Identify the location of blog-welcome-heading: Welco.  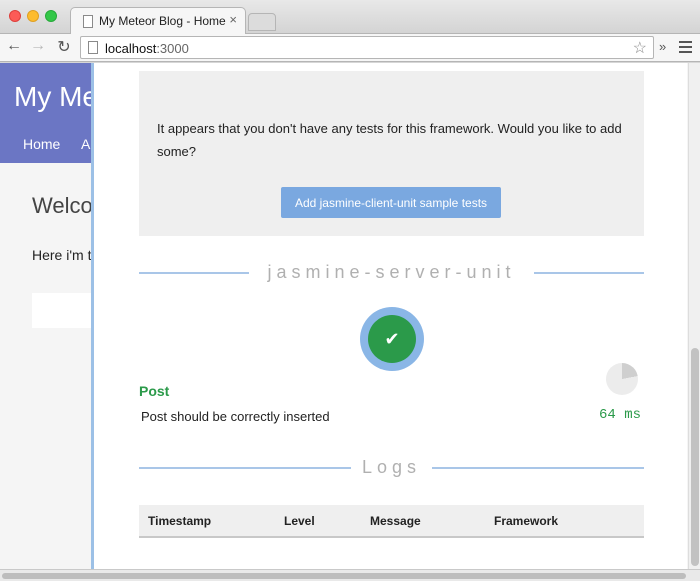
(62, 205).